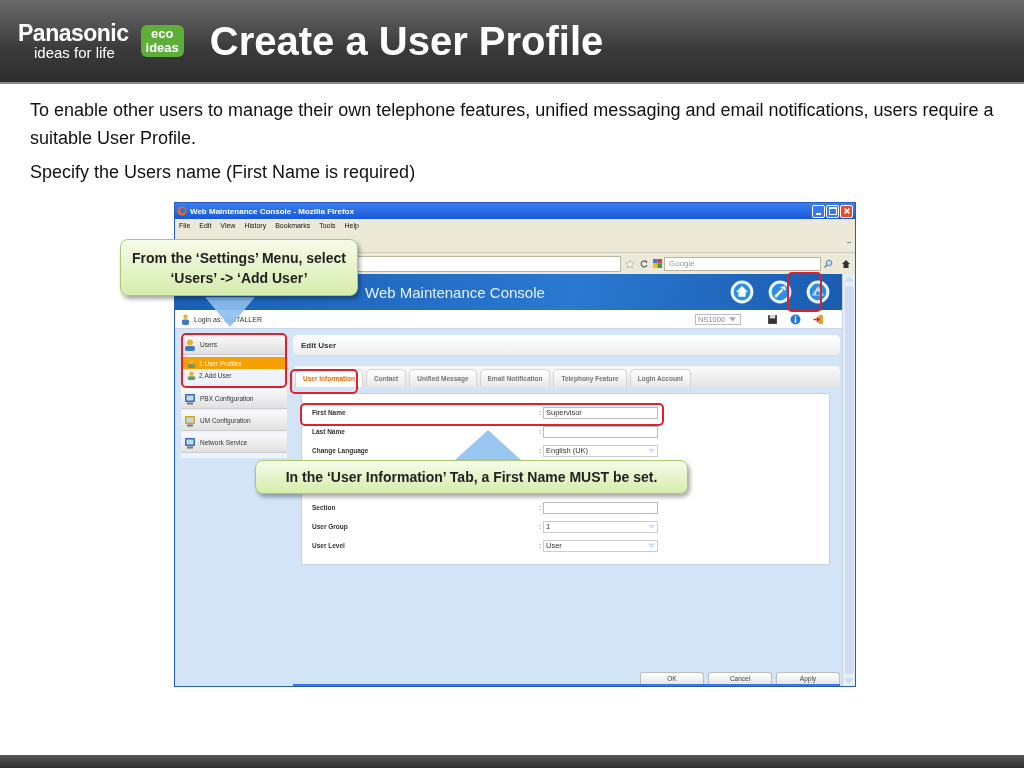  I want to click on globe-icon, so click(182, 211).